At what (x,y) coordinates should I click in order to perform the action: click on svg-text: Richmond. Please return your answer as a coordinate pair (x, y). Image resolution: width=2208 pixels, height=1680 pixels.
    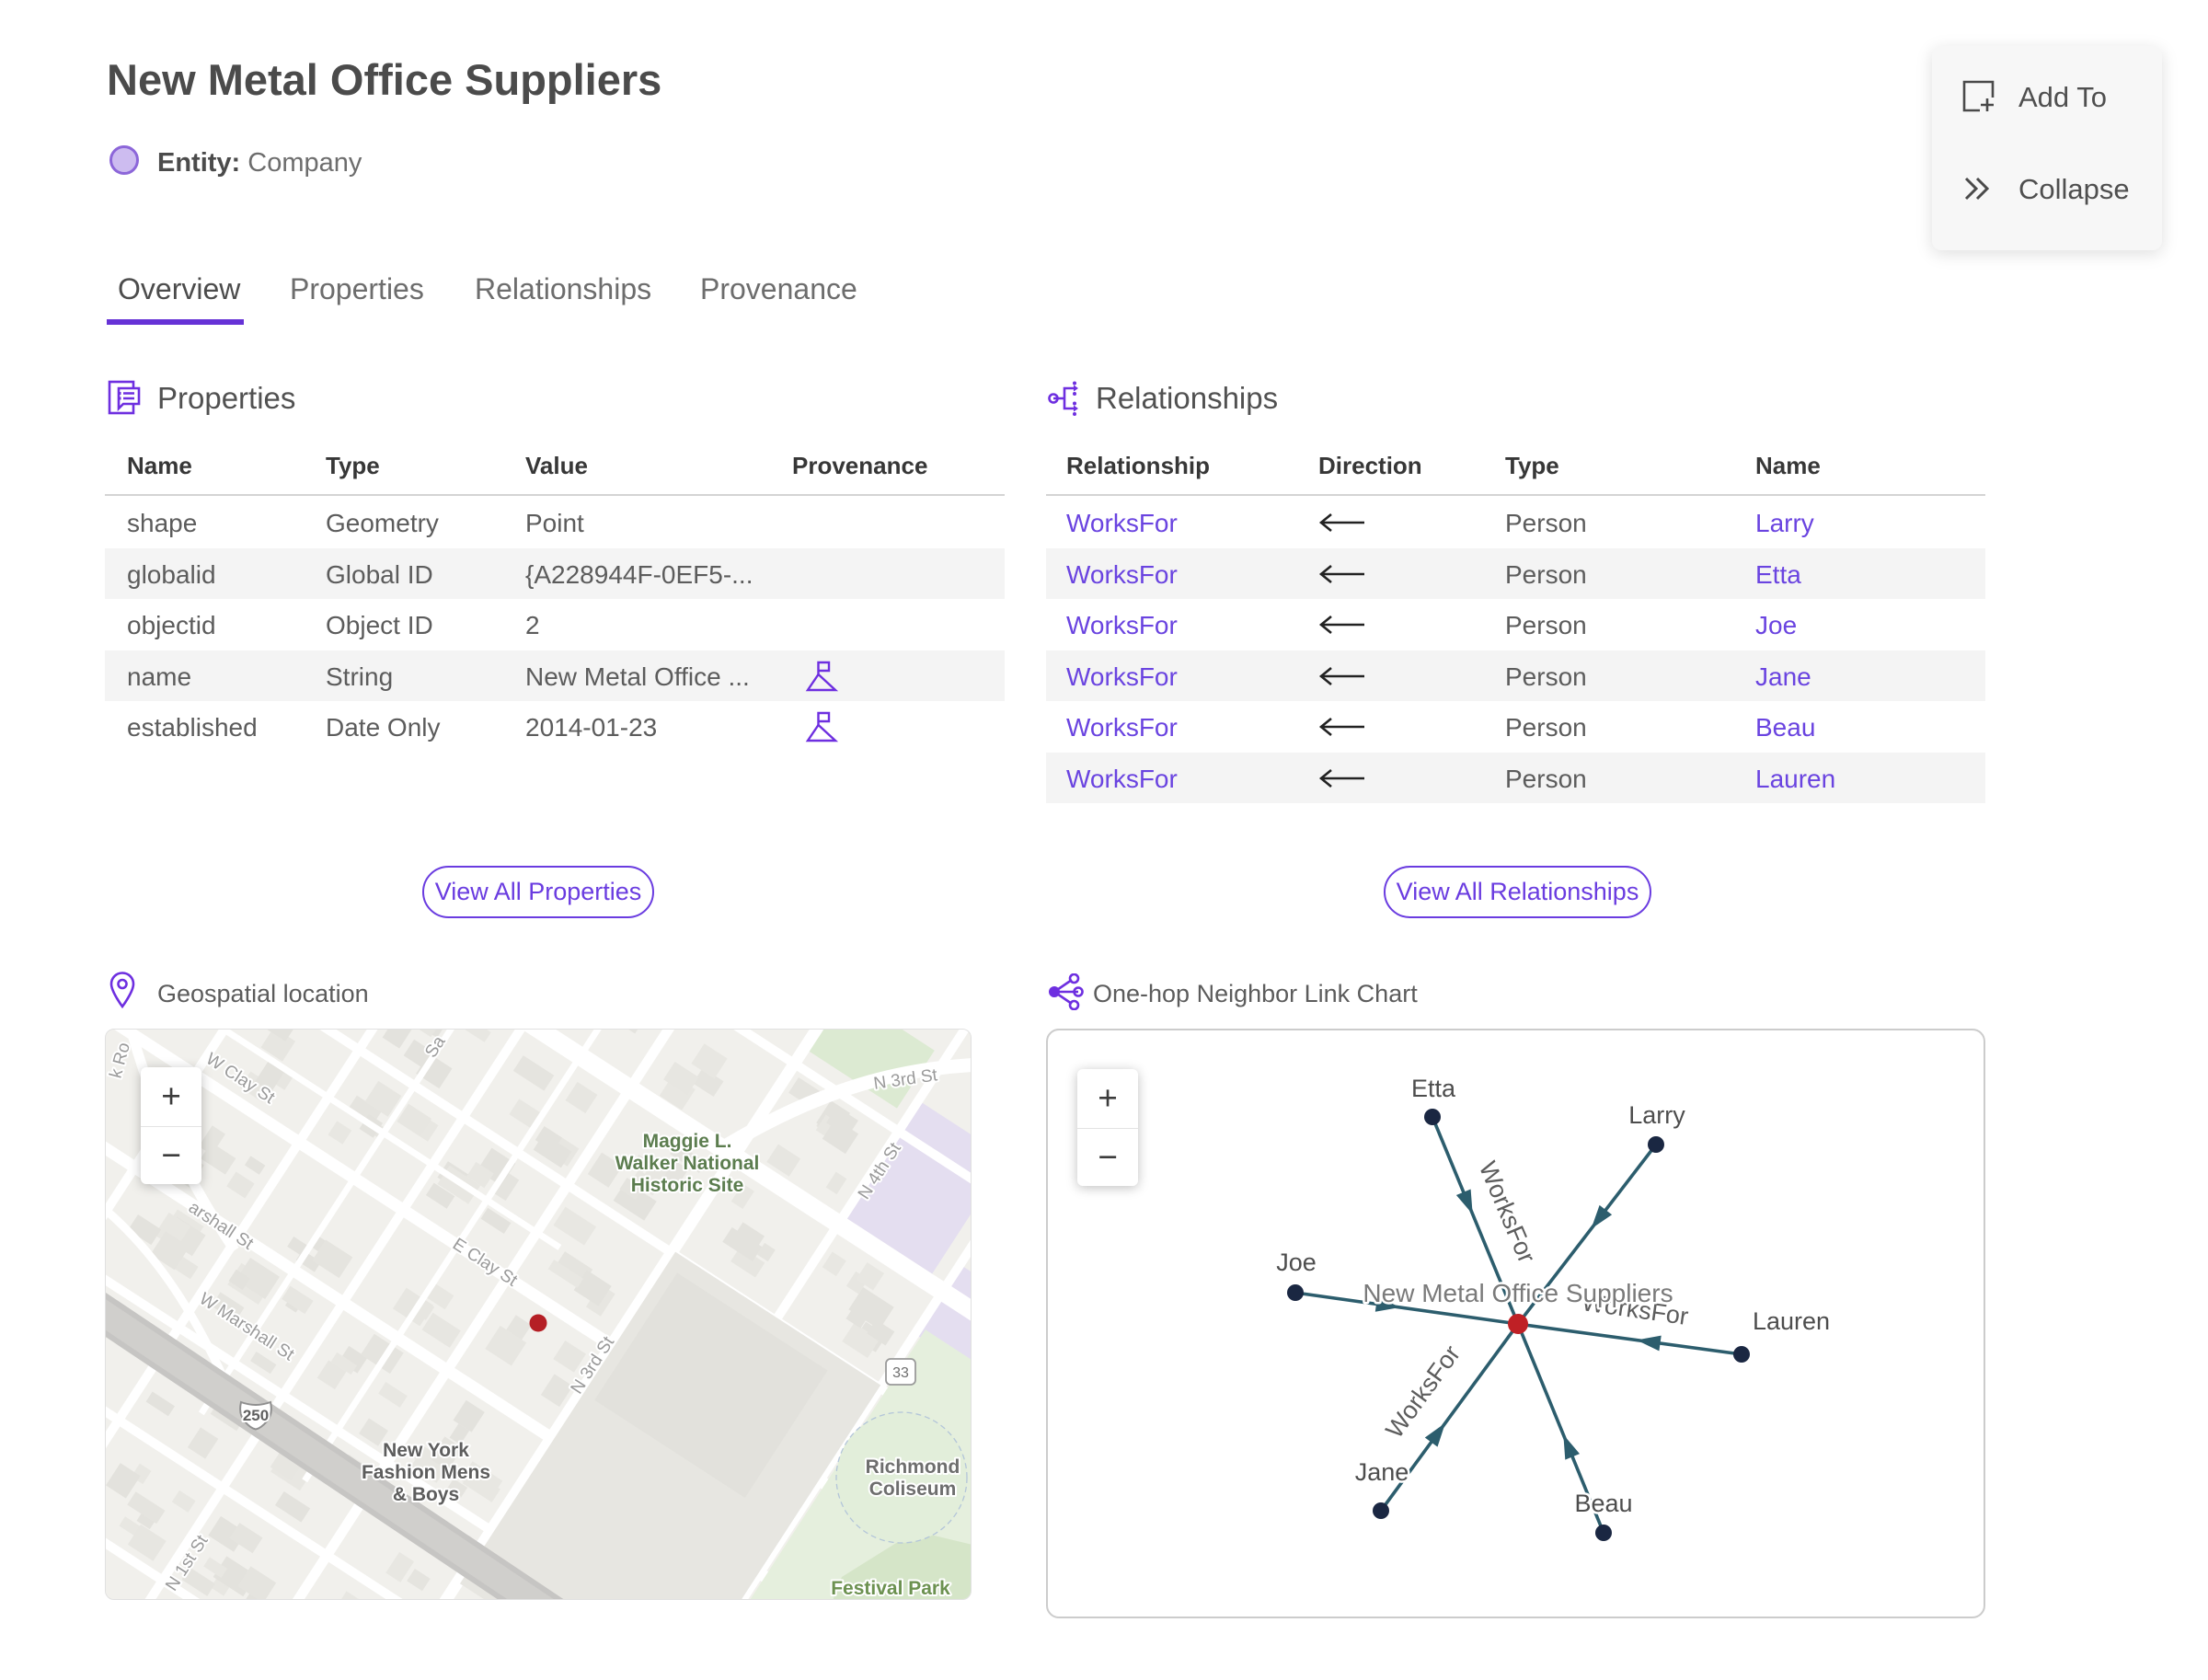
    Looking at the image, I should click on (913, 1467).